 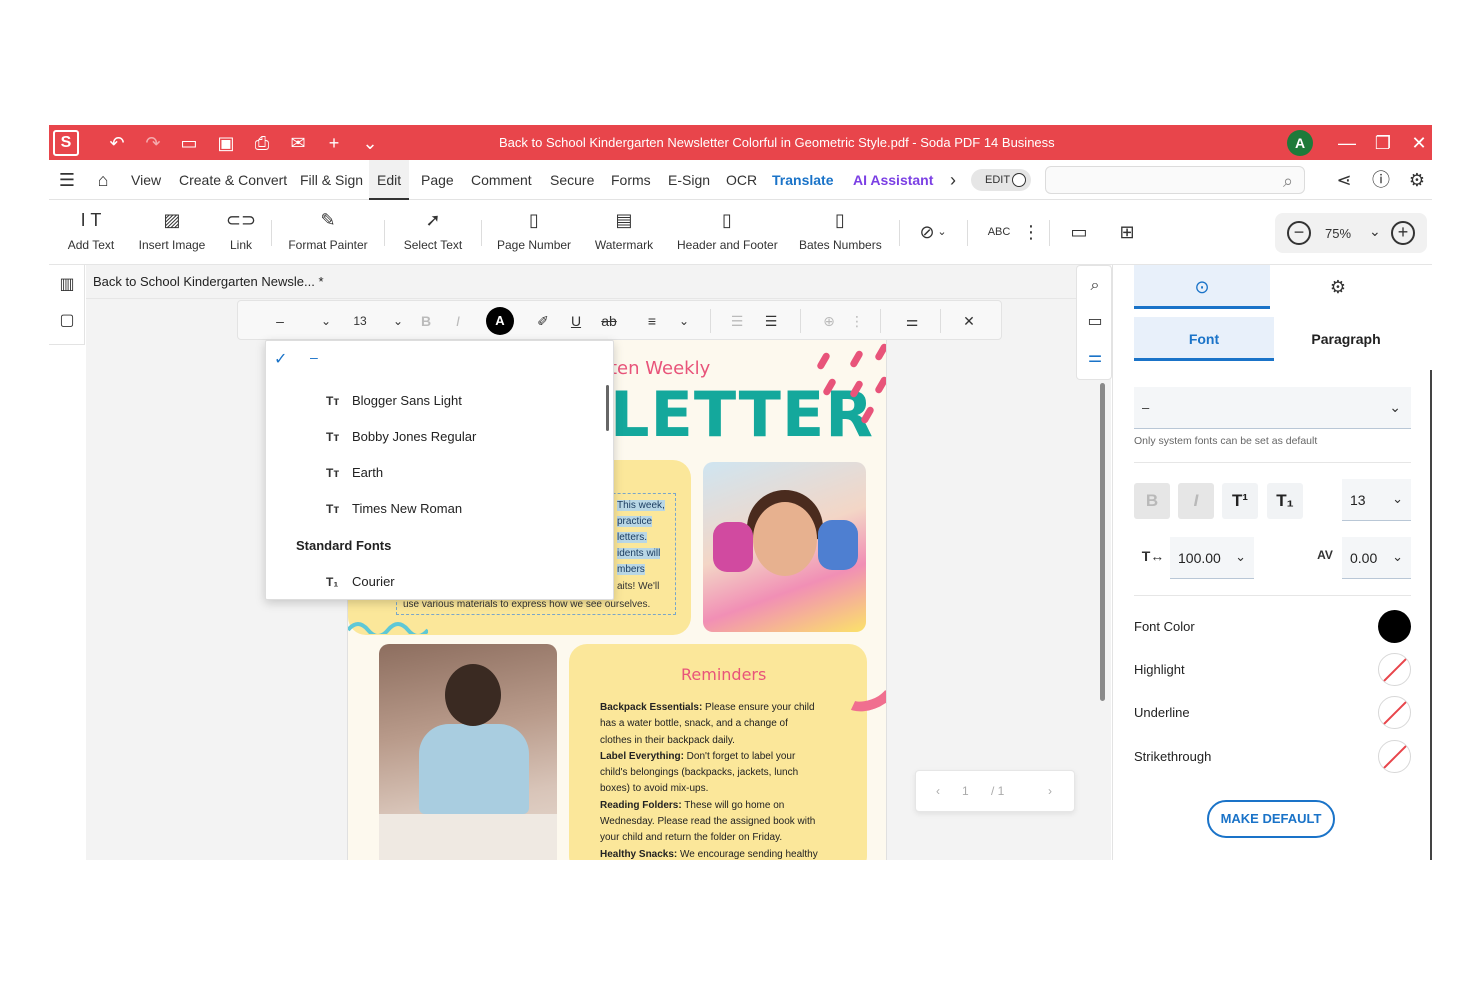 I want to click on text-properties-tab-icon: ⊙, so click(x=1202, y=287).